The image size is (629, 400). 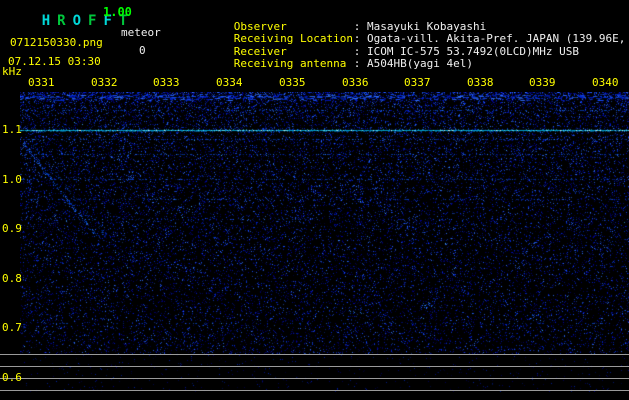 I want to click on info-label: Receiving antenna, so click(x=290, y=63).